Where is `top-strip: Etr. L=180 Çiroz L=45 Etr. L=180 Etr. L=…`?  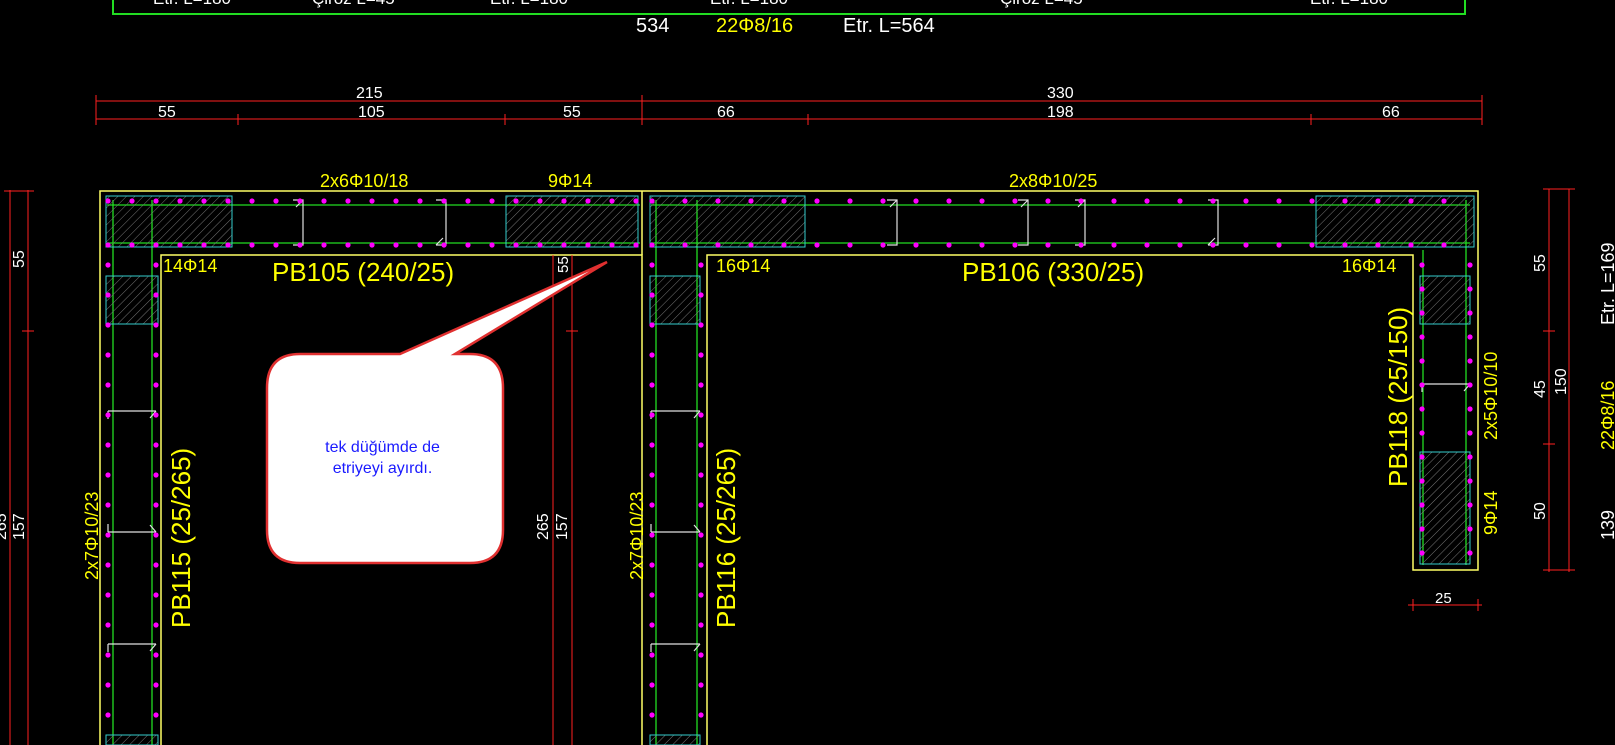
top-strip: Etr. L=180 Çiroz L=45 Etr. L=180 Etr. L=… is located at coordinates (789, 18).